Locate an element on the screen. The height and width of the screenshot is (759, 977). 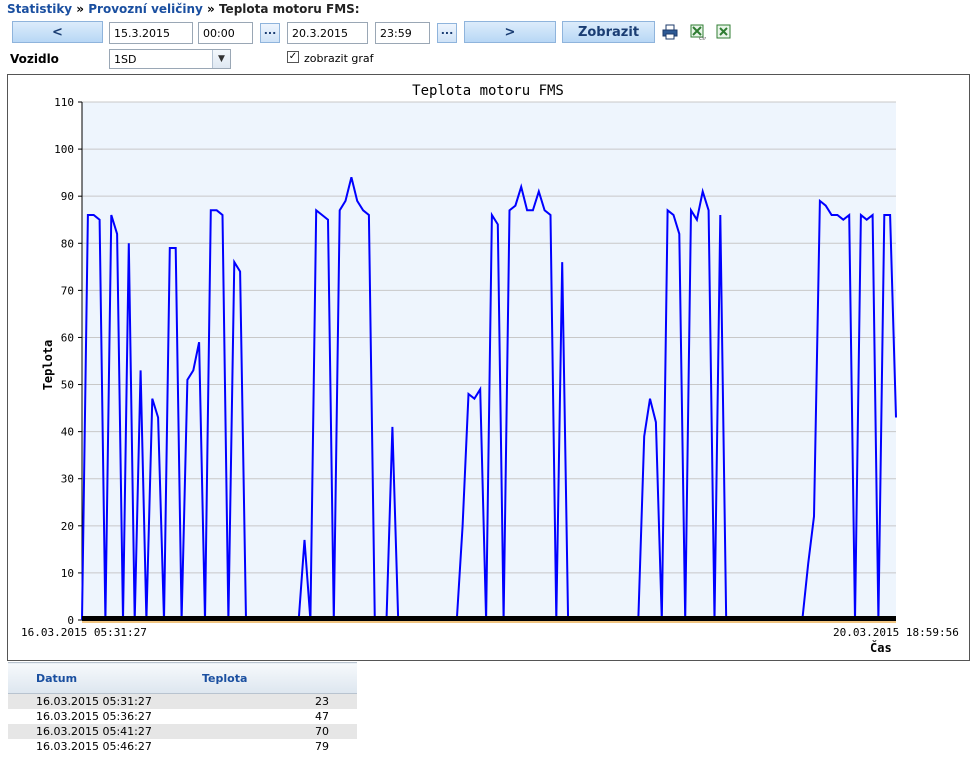
table-row: 16.03.2015 05:46:27 79 is located at coordinates (182, 746).